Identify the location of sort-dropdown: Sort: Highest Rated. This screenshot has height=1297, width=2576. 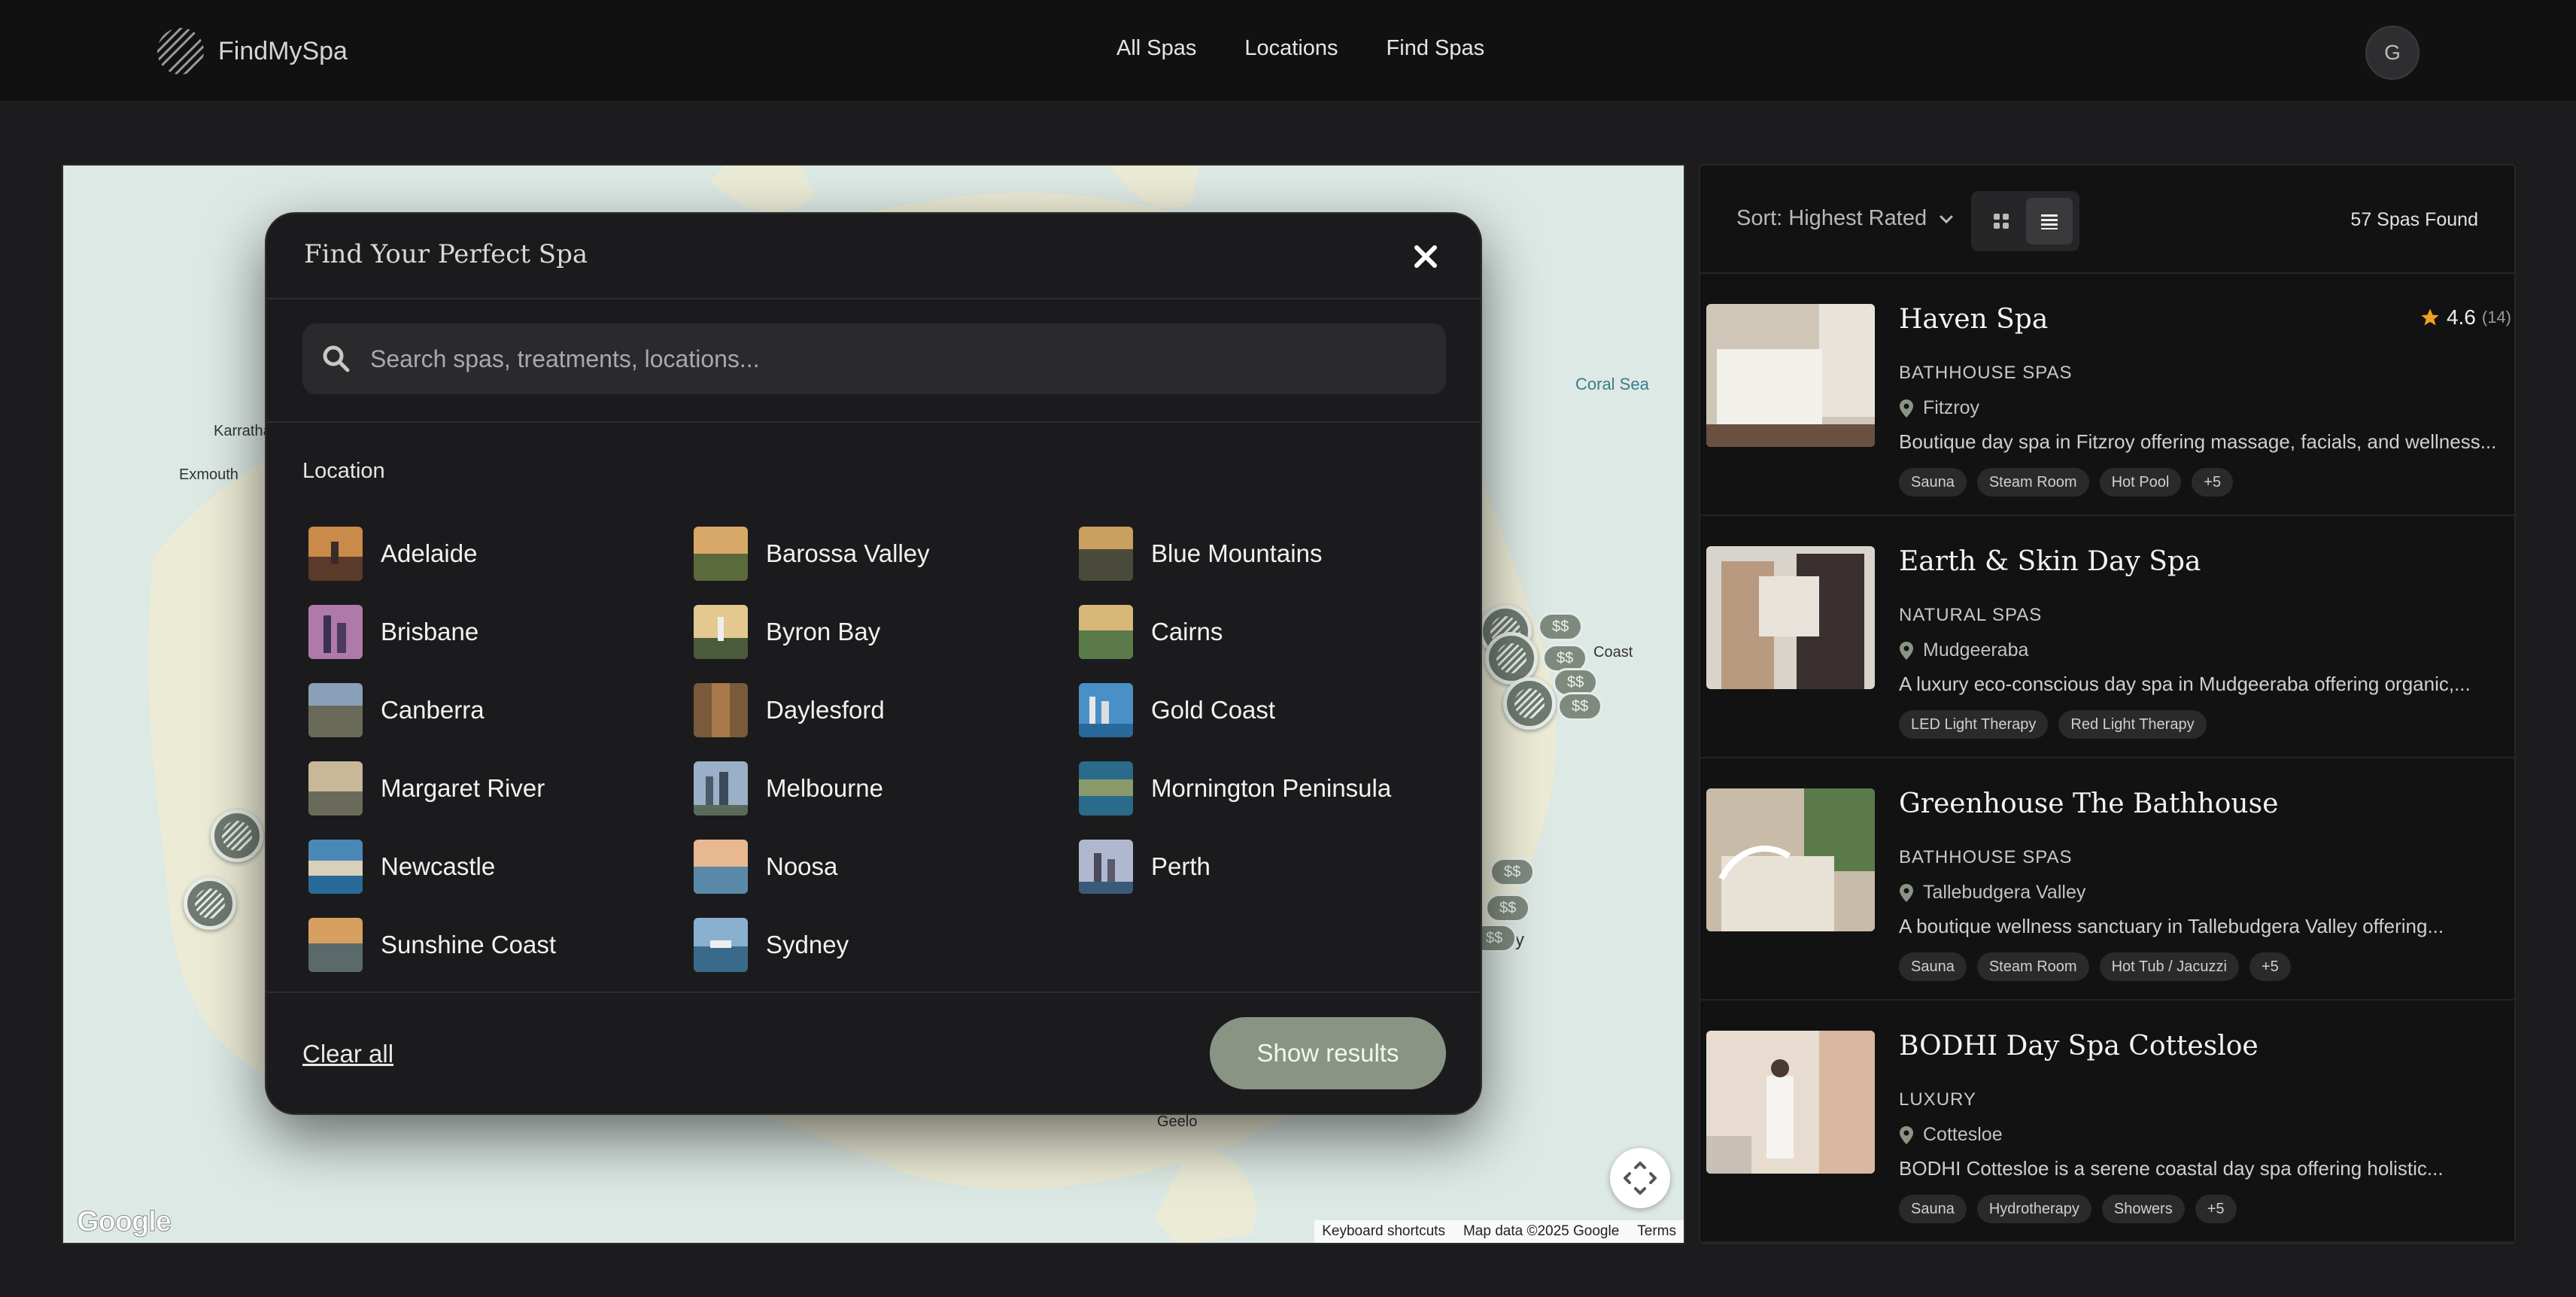
(1846, 218).